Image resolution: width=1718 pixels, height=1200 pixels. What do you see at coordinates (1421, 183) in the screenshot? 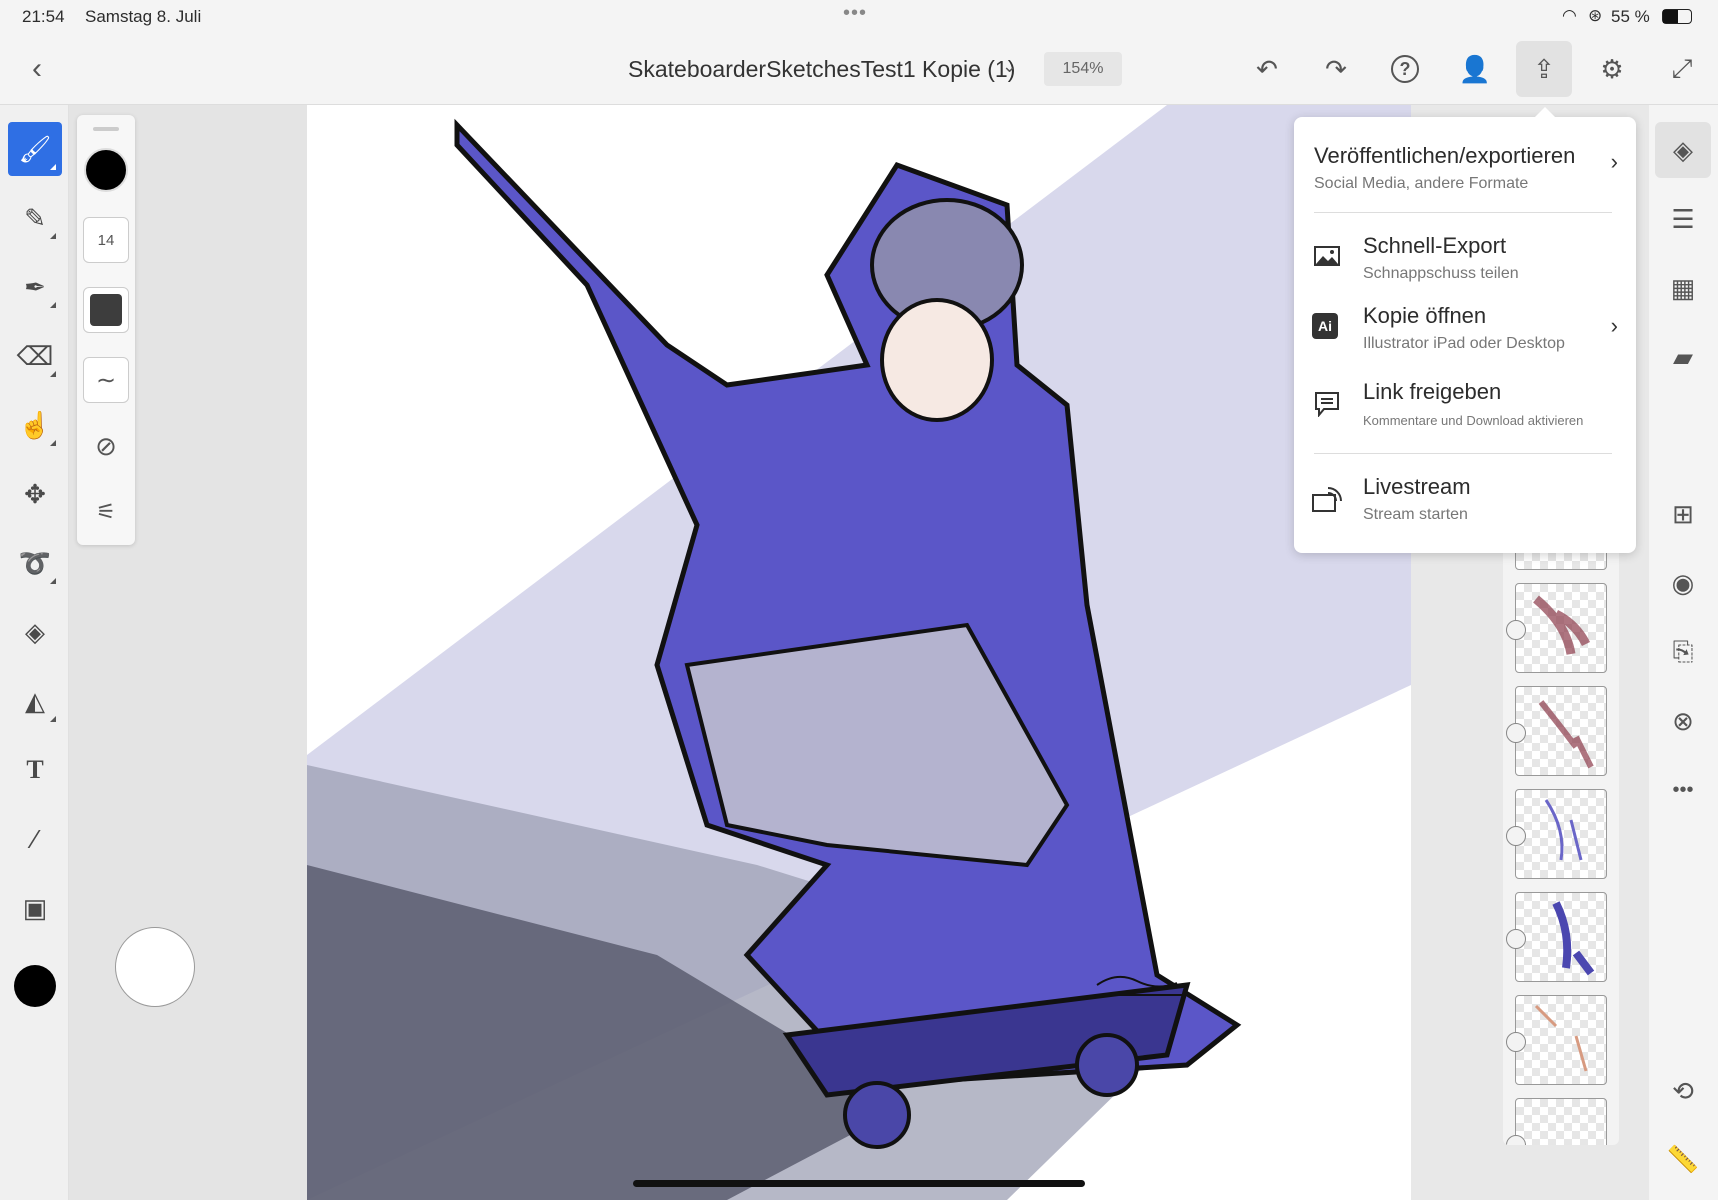
I see `menu-item-subtitle: Social Media, andere Formate` at bounding box center [1421, 183].